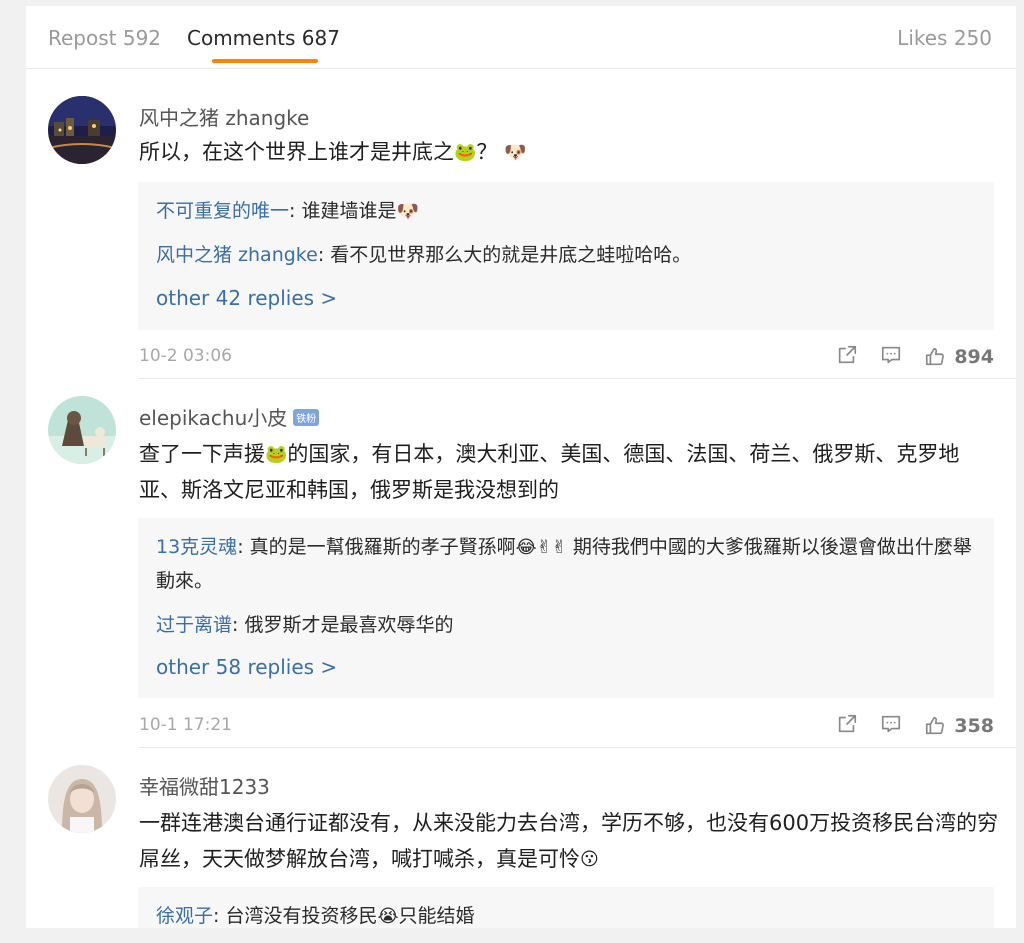 The height and width of the screenshot is (943, 1024). I want to click on reply-text: : 台湾没有投资移民, so click(295, 916).